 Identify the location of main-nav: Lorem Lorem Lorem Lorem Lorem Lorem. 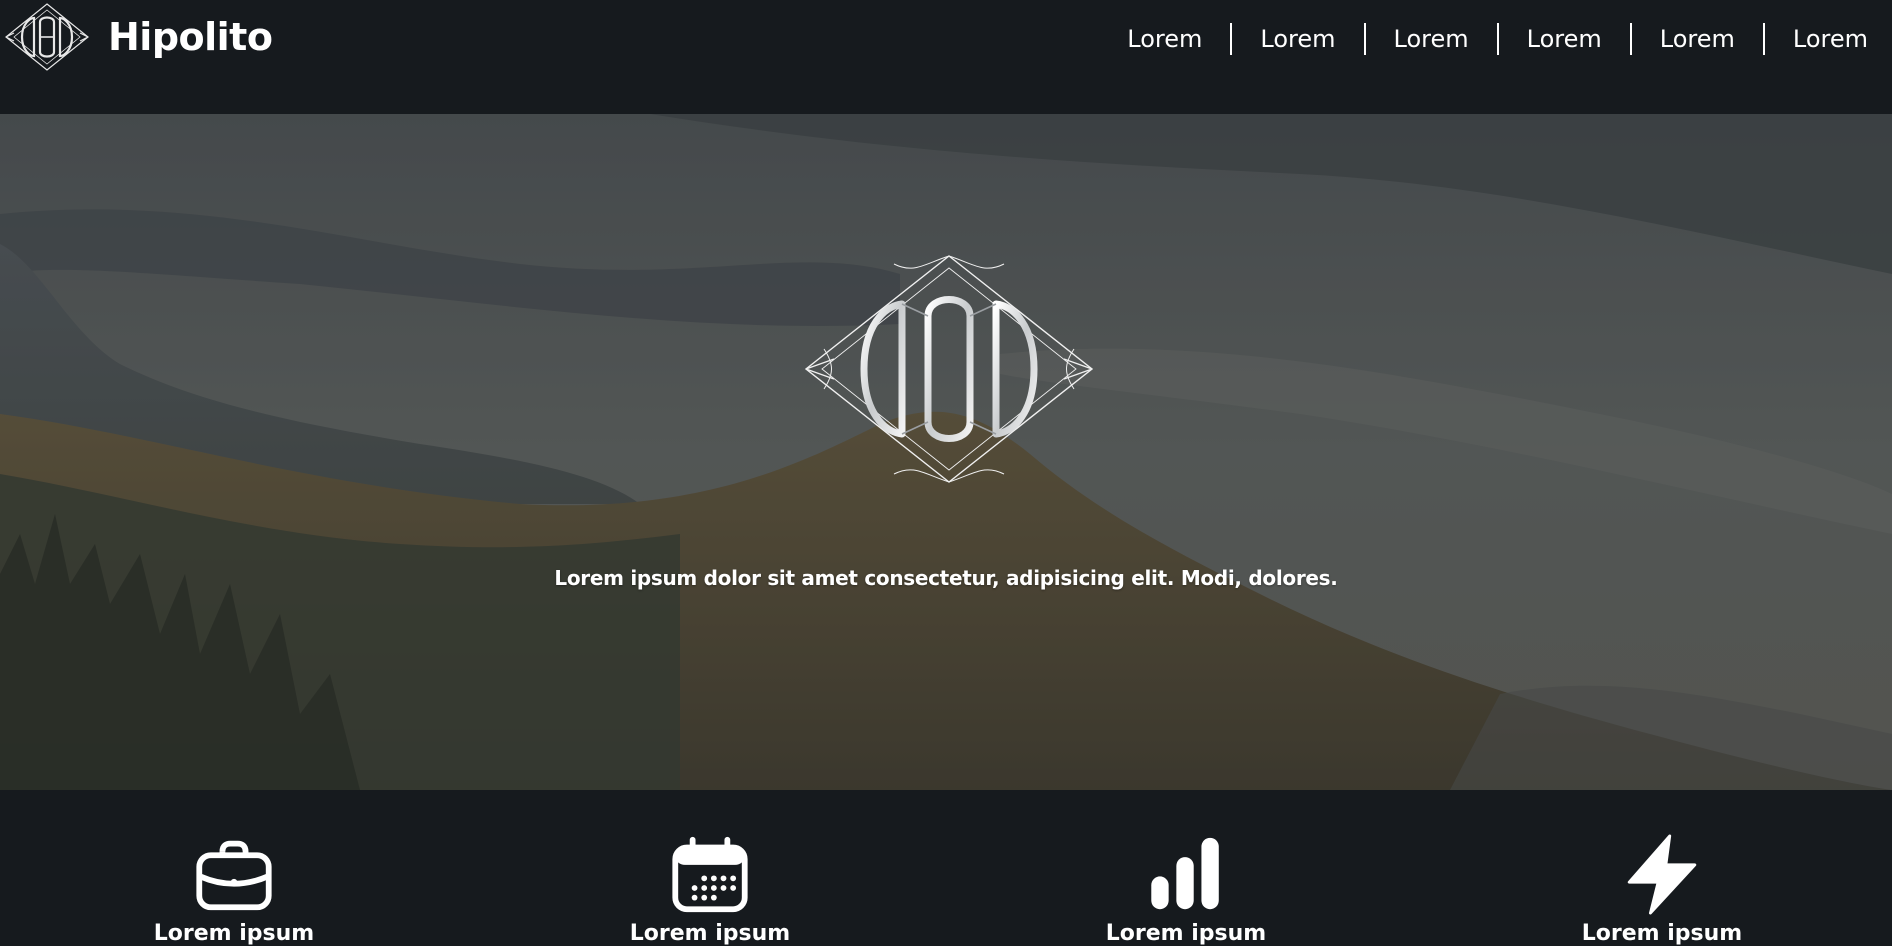
(1483, 39).